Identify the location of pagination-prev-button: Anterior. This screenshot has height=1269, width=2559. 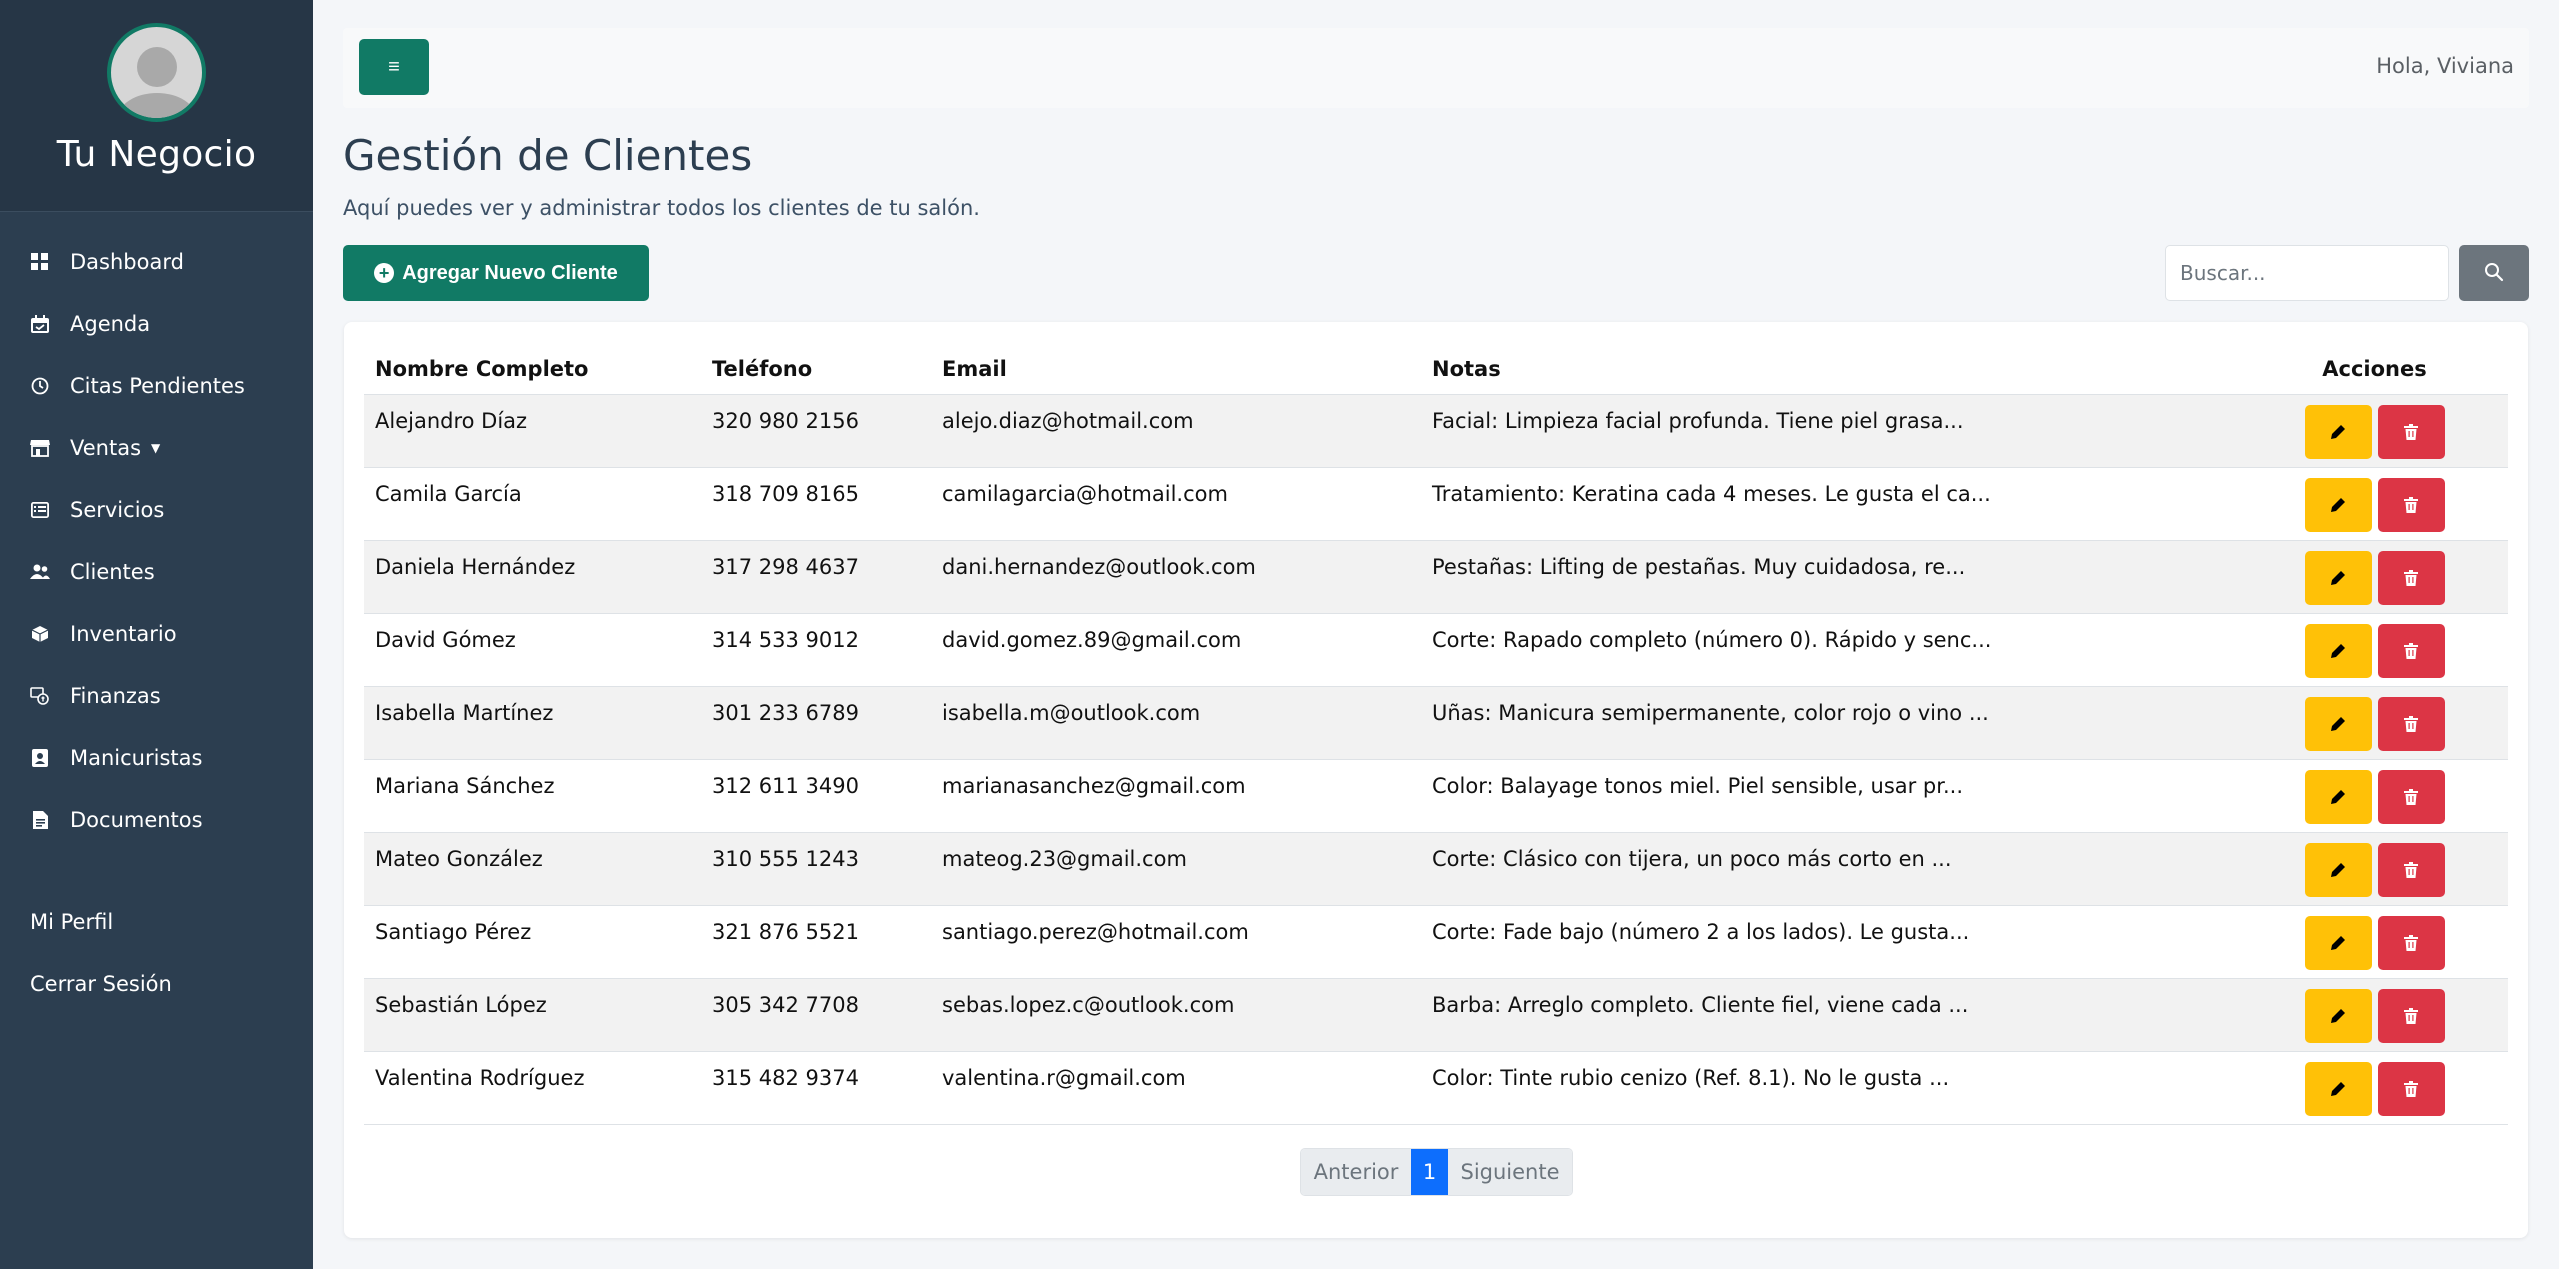
(1356, 1172).